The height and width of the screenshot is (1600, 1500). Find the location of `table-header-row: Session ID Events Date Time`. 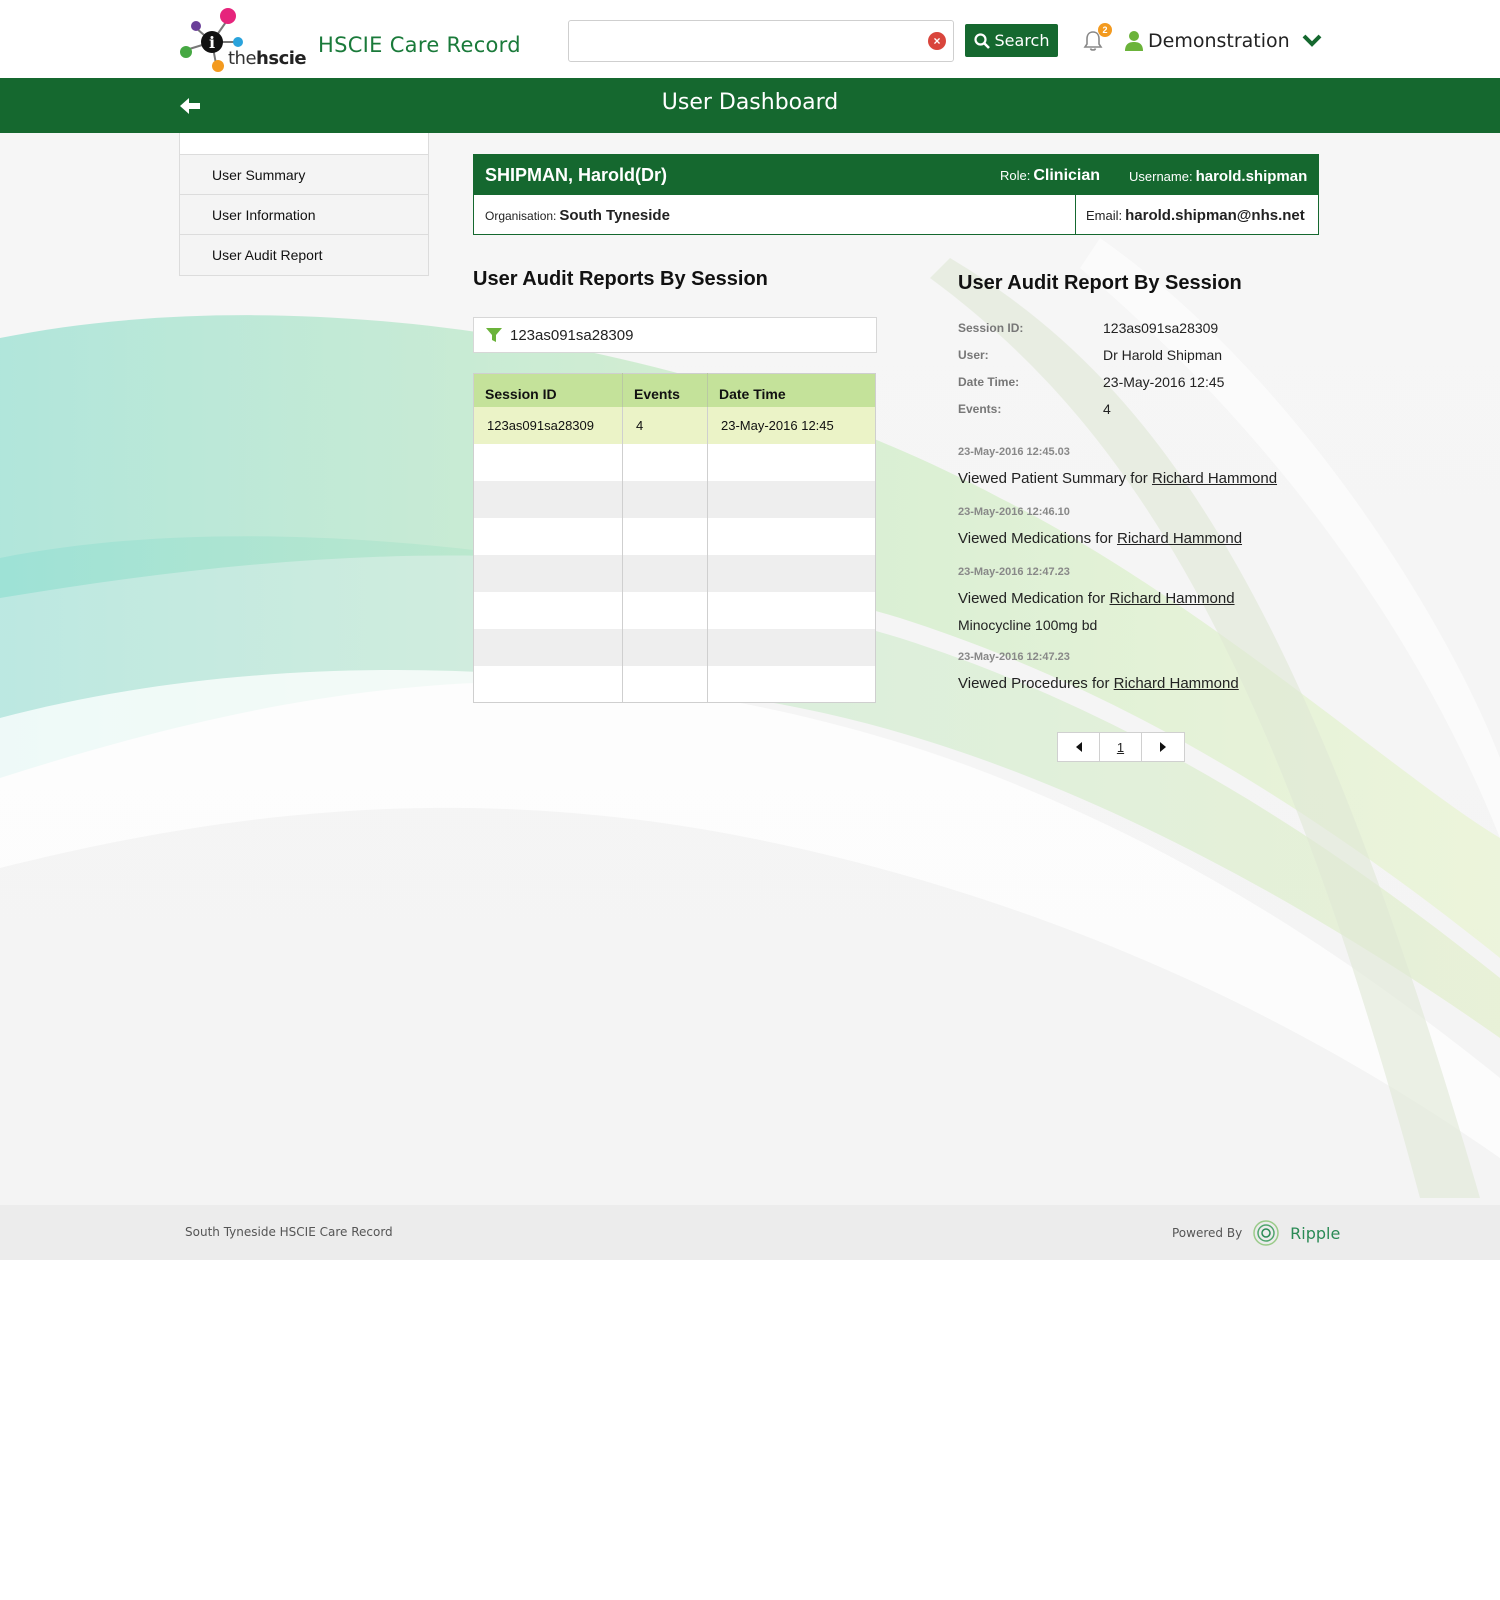

table-header-row: Session ID Events Date Time is located at coordinates (674, 390).